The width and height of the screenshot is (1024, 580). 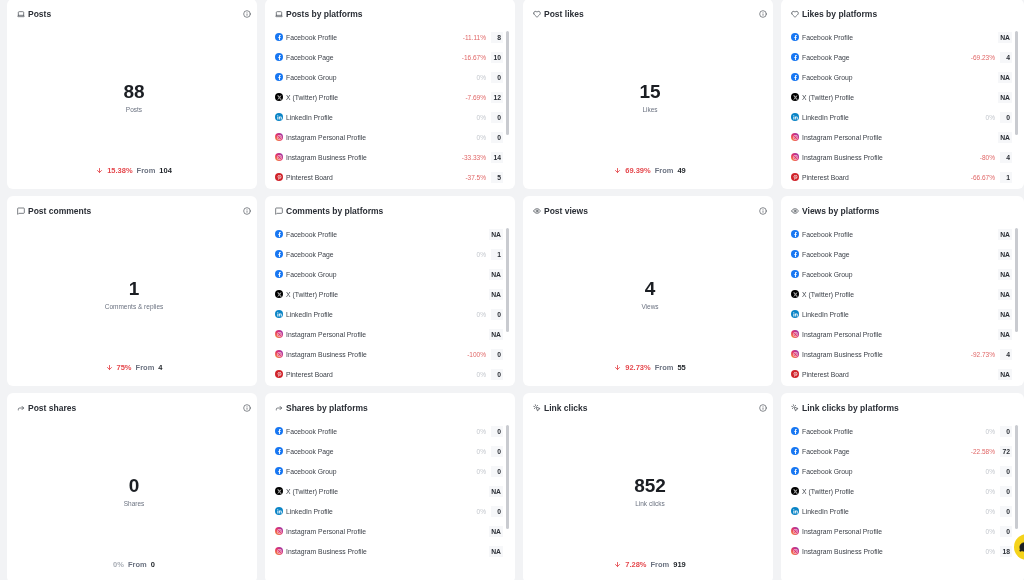 I want to click on stat-value: 88, so click(x=134, y=91).